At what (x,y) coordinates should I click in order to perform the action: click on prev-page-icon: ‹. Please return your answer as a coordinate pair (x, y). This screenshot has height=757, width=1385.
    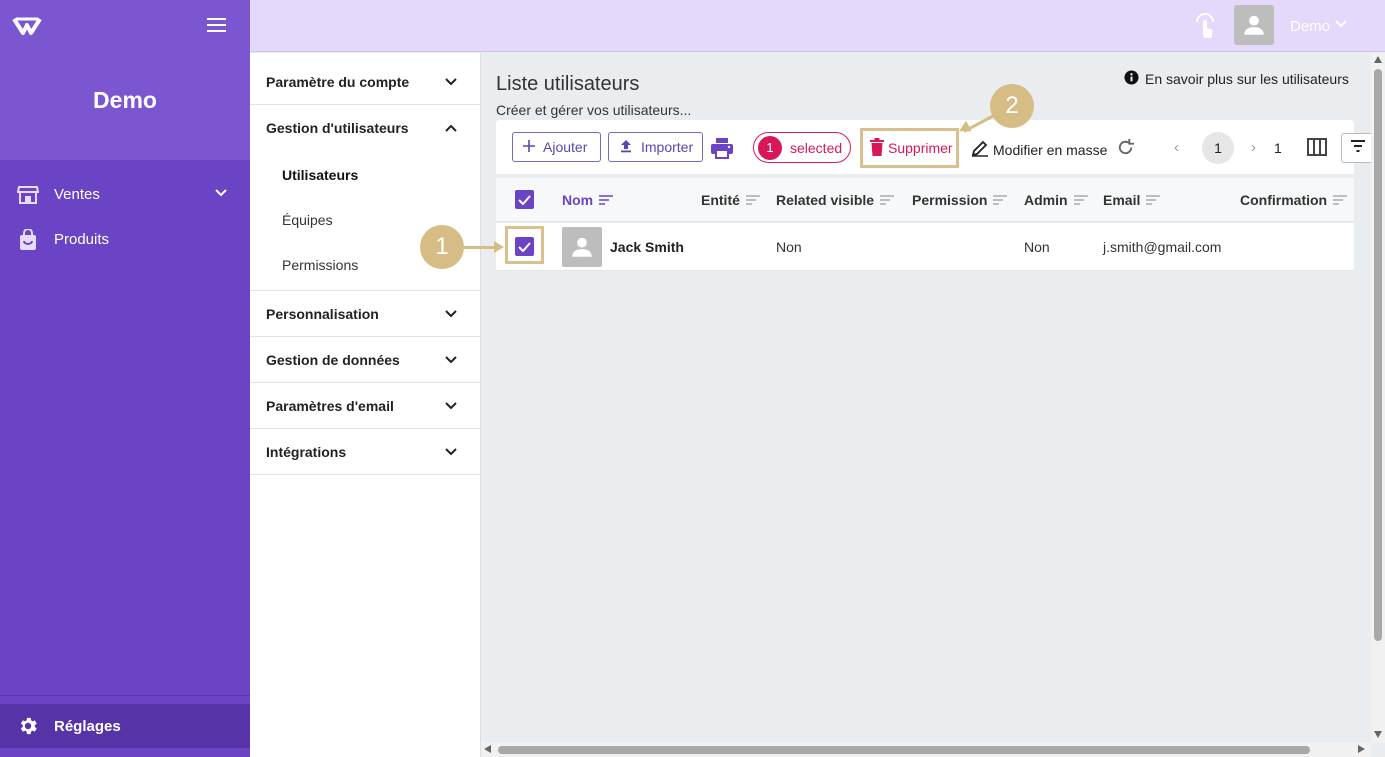
    Looking at the image, I should click on (1176, 147).